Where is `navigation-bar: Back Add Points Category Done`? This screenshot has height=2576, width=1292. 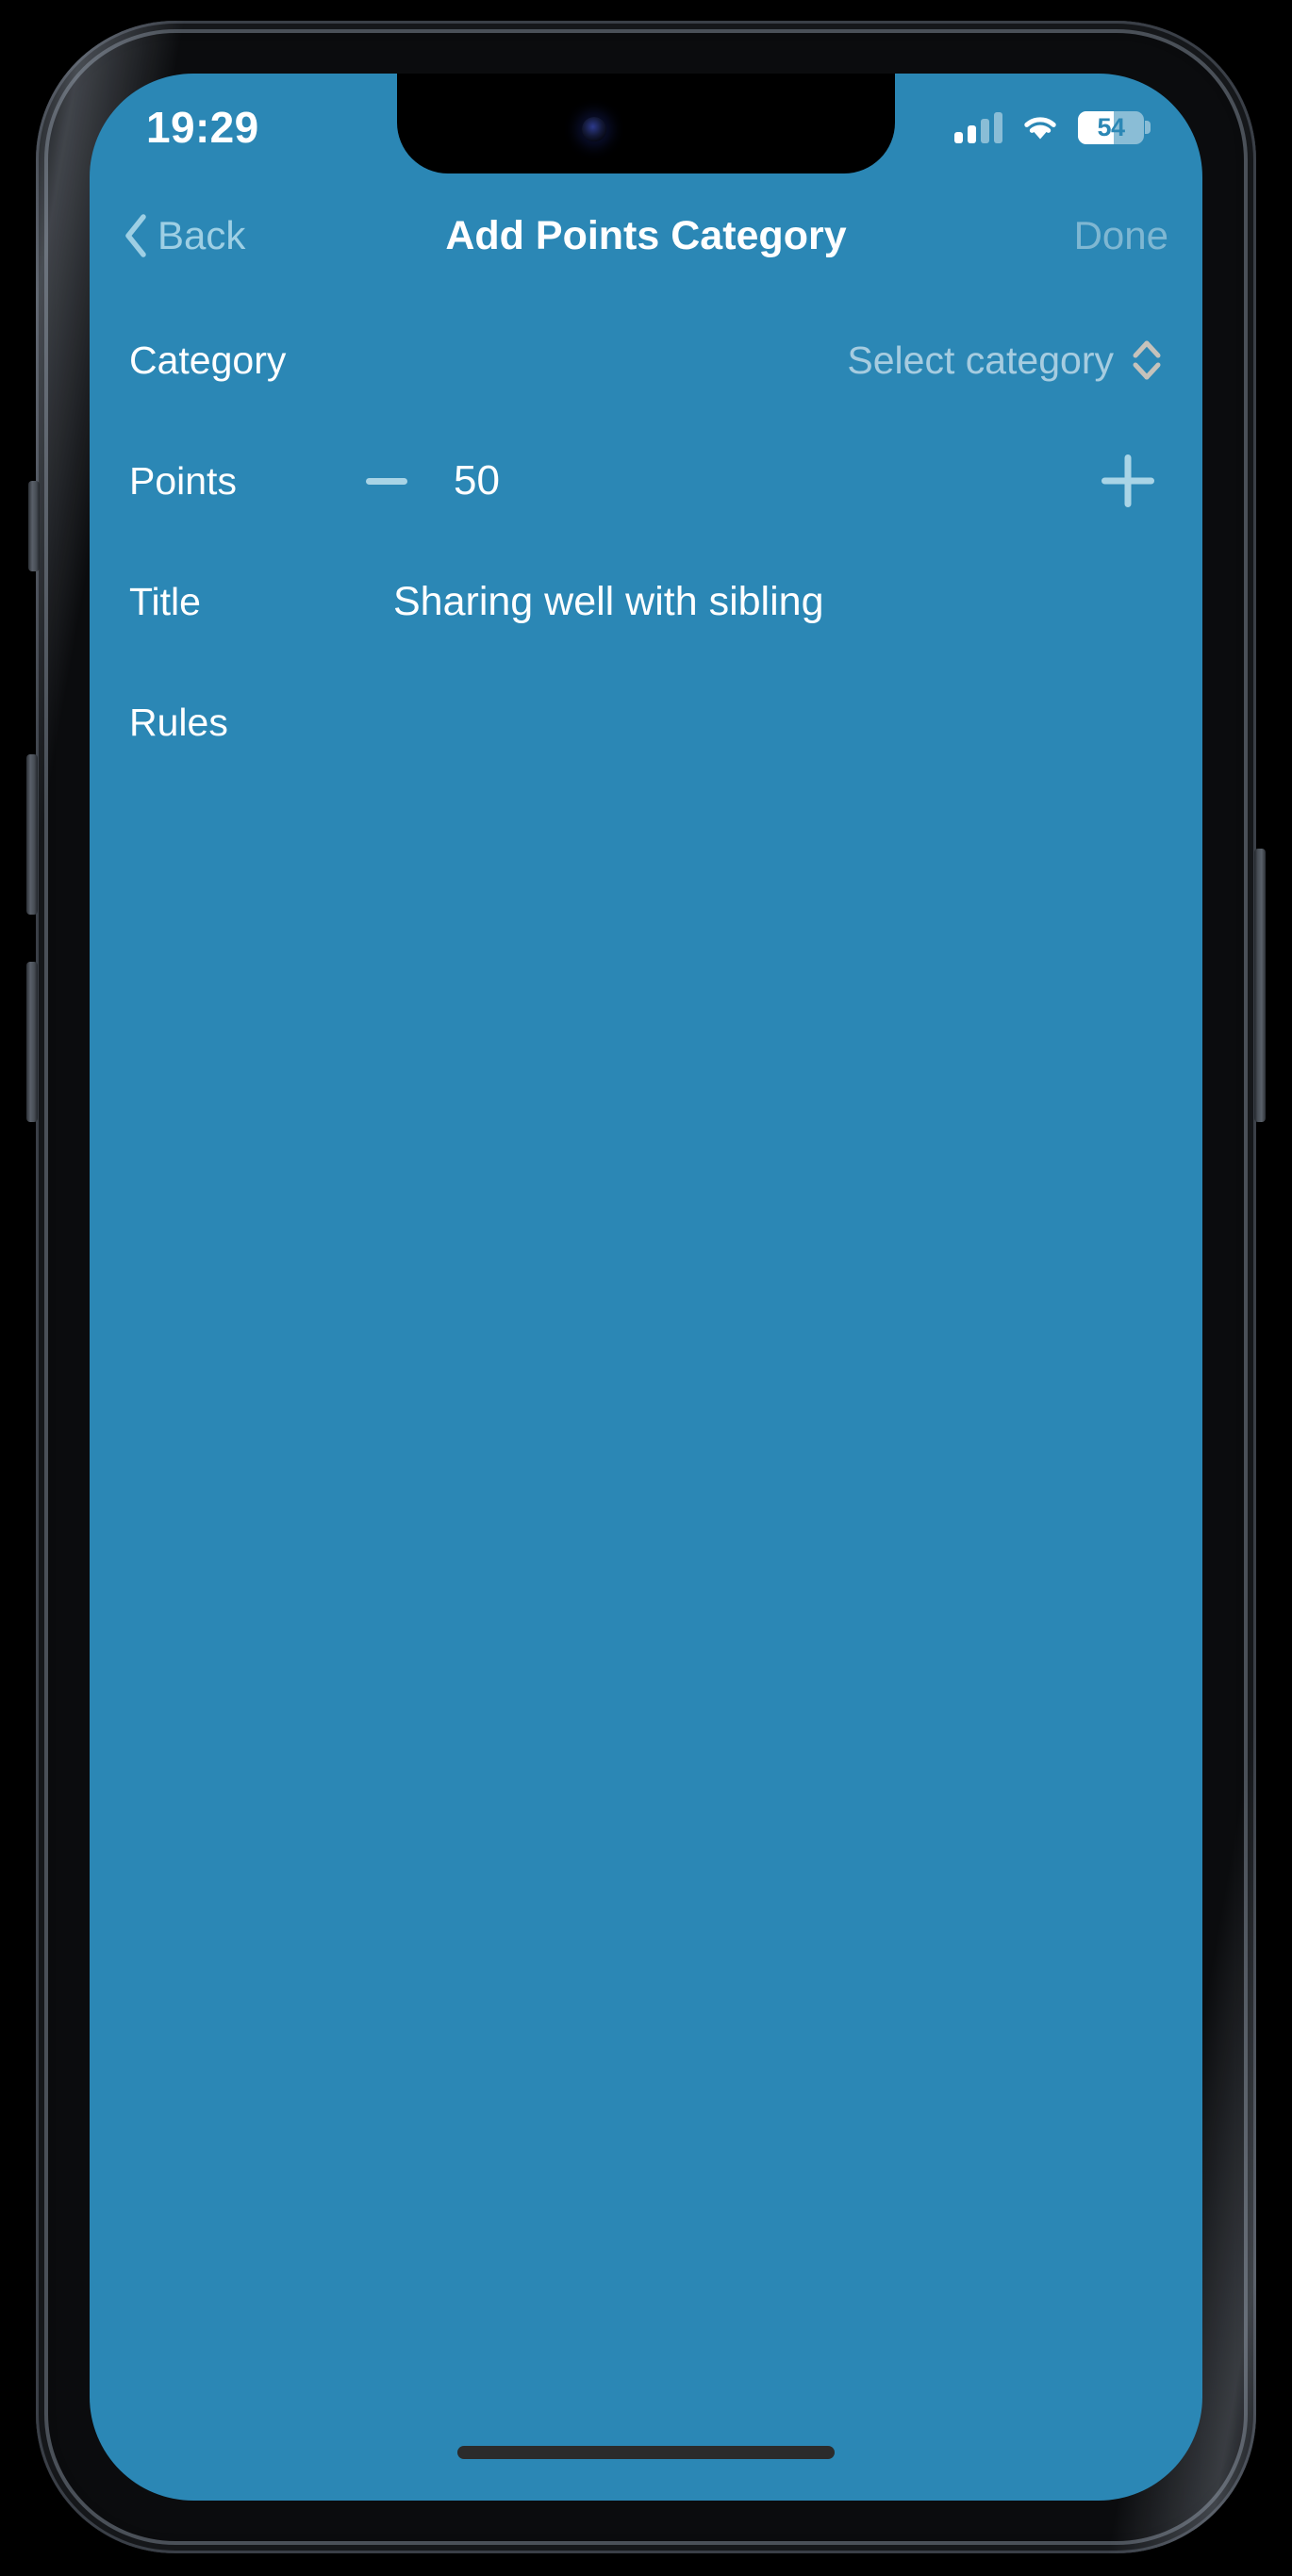 navigation-bar: Back Add Points Category Done is located at coordinates (646, 236).